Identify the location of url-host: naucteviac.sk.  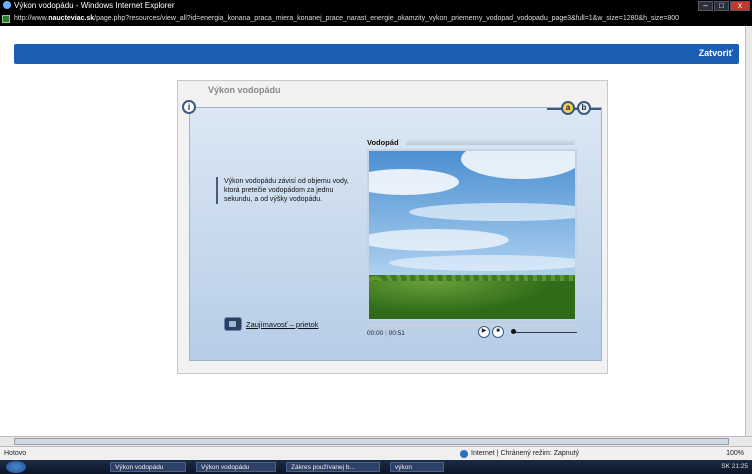
(71, 18).